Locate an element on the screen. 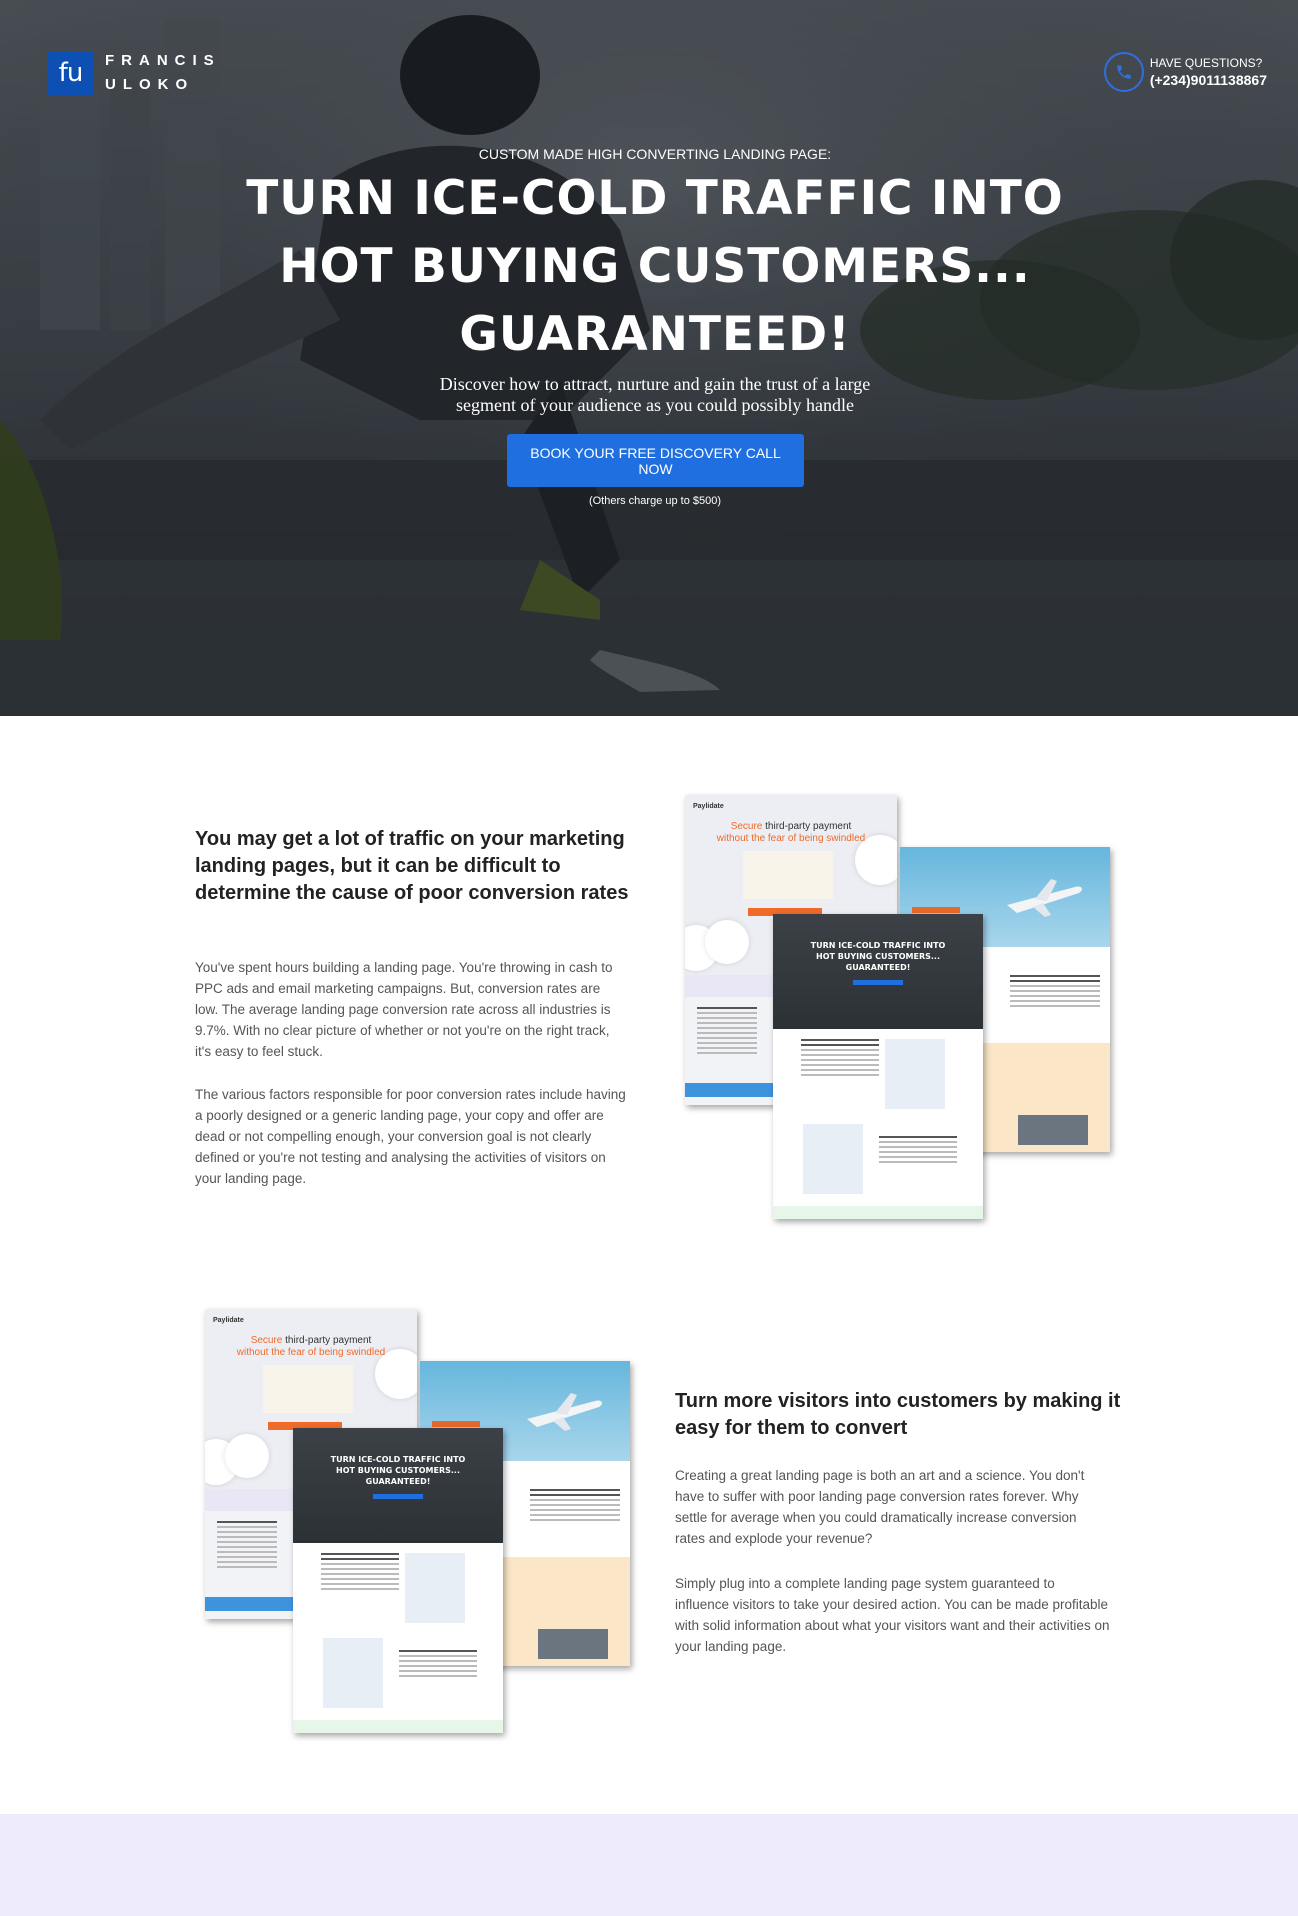 The width and height of the screenshot is (1298, 1916). hero-headline-line: GUARANTEED! is located at coordinates (655, 334).